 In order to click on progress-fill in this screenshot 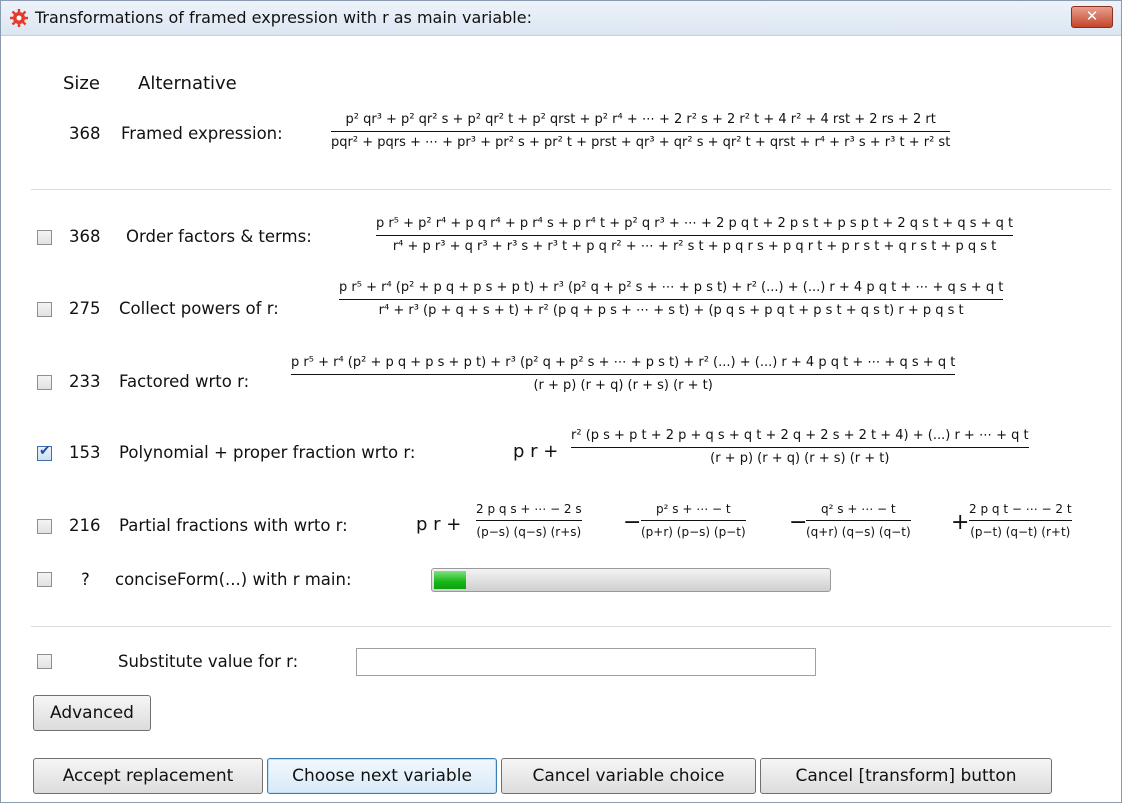, I will do `click(450, 580)`.